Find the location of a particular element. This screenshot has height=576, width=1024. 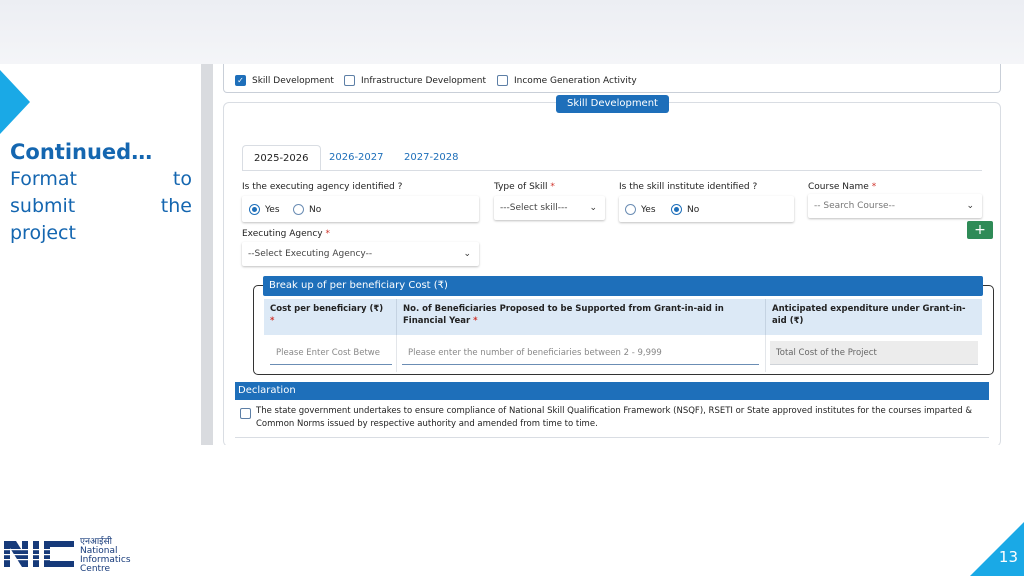

cost-per-beneficiary-input: Please Enter Cost Betwe is located at coordinates (331, 353).